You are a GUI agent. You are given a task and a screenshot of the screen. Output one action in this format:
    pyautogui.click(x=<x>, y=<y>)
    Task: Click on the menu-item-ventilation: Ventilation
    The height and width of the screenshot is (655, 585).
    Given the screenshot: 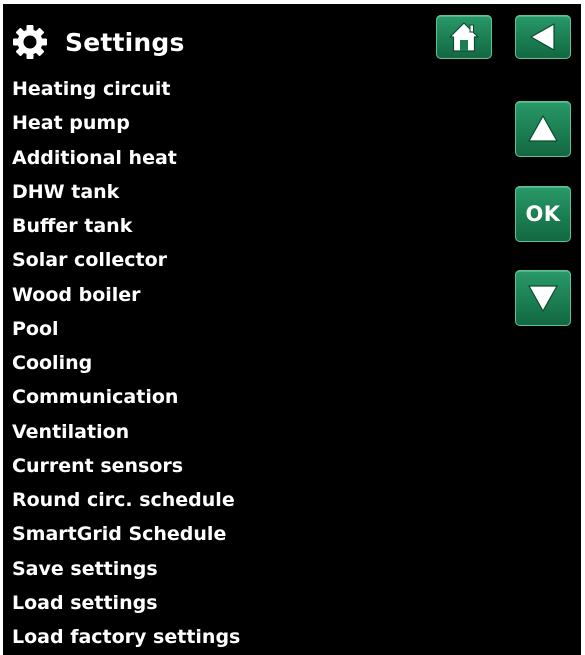 What is the action you would take?
    pyautogui.click(x=253, y=432)
    